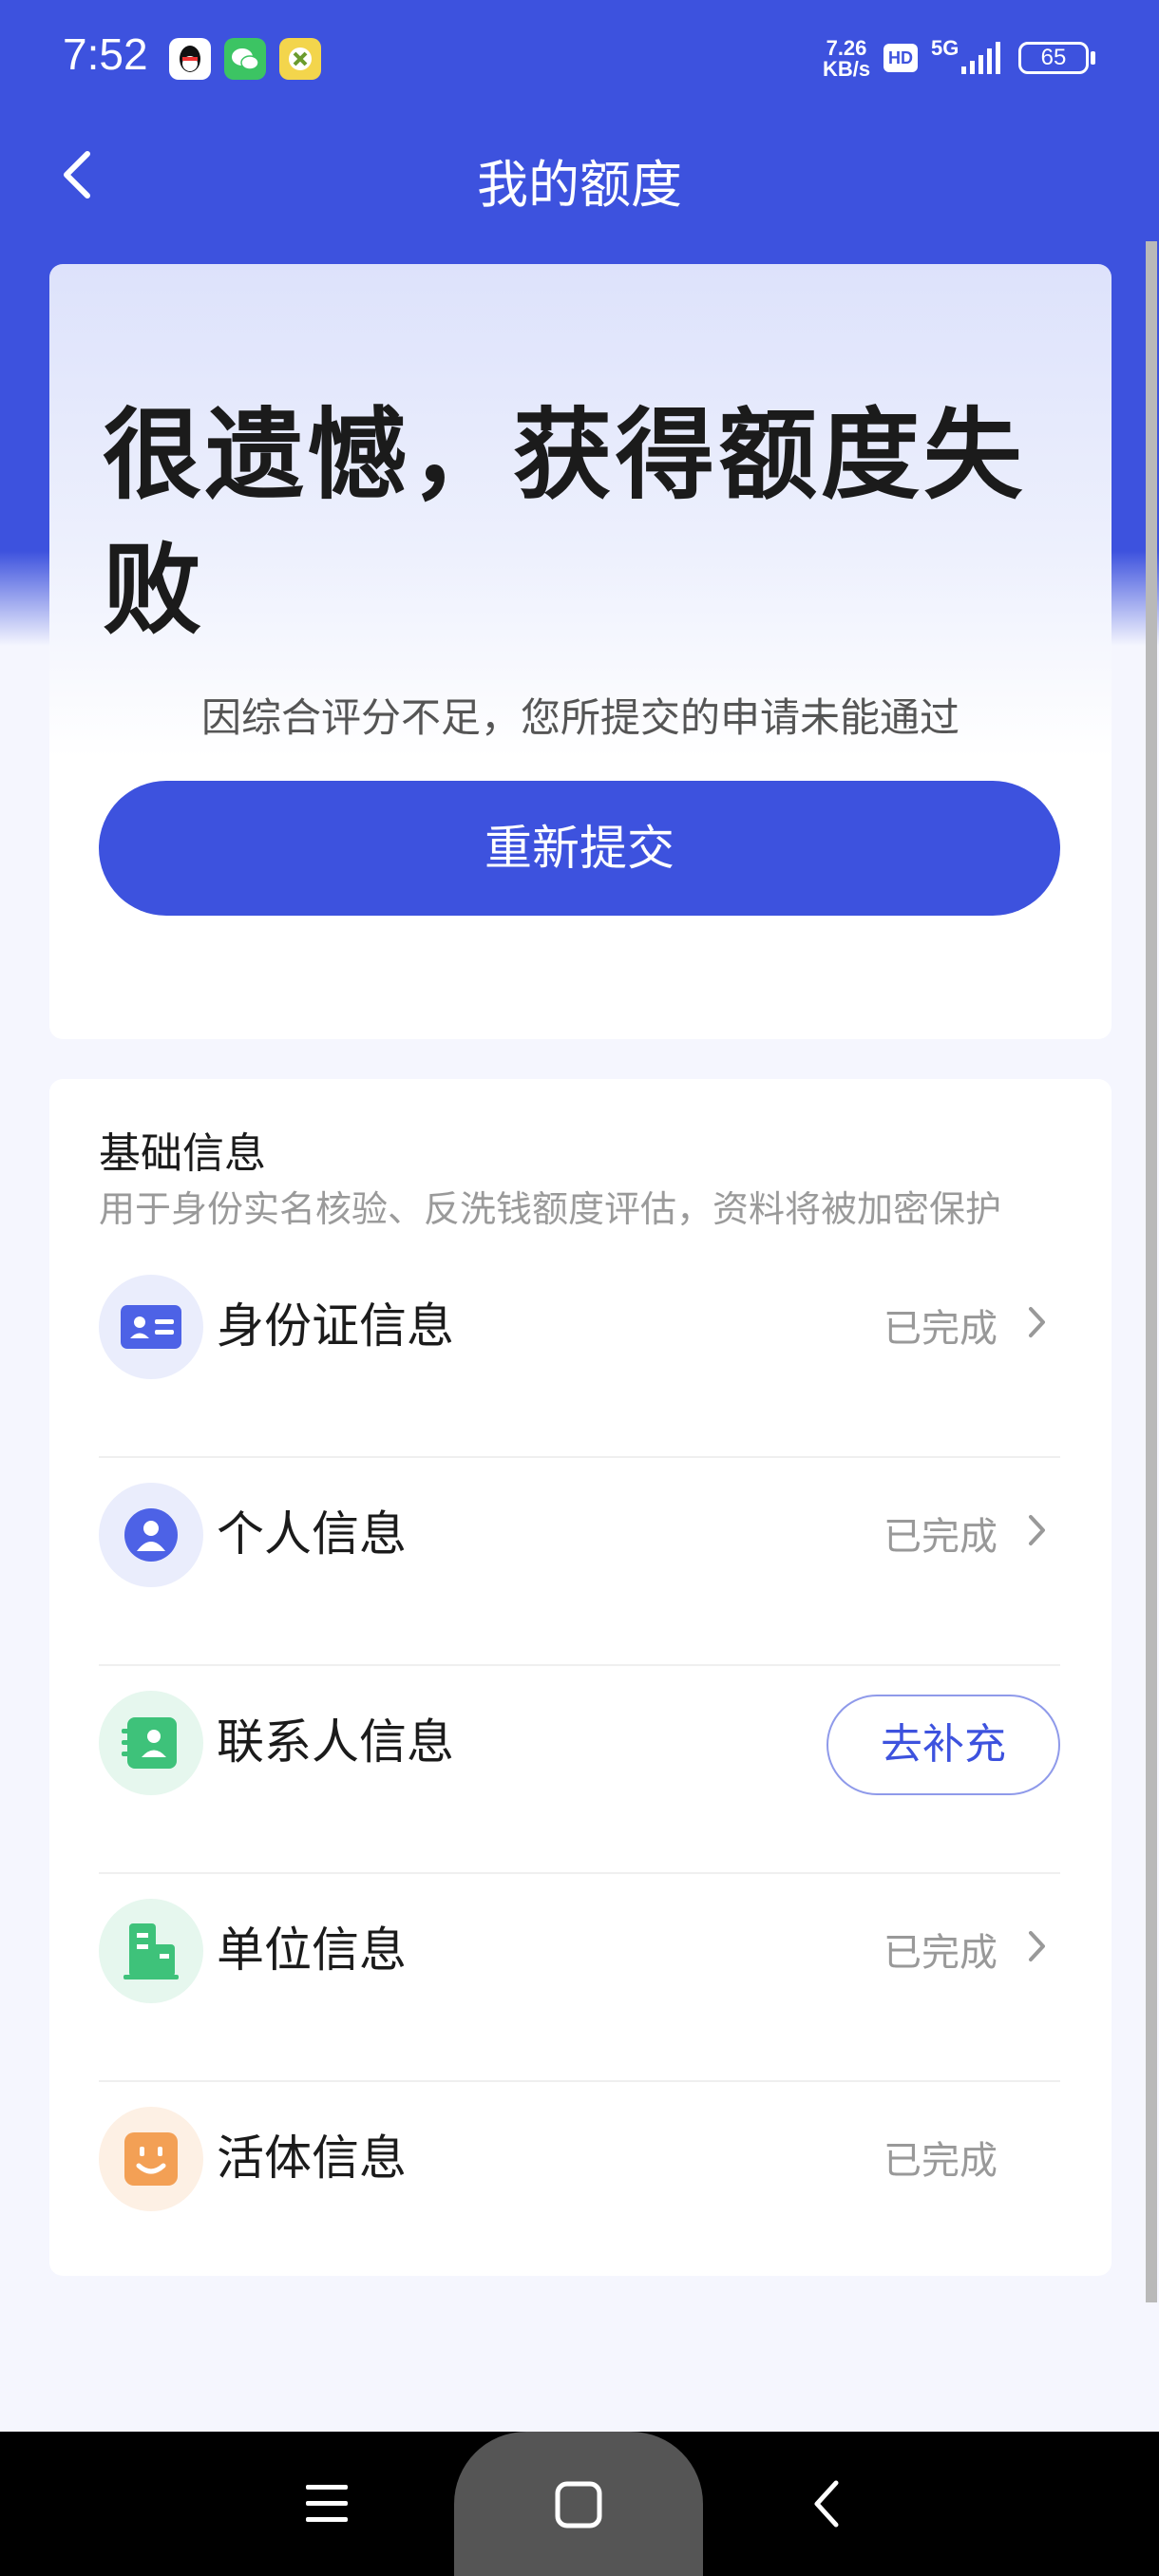  Describe the element at coordinates (151, 1743) in the screenshot. I see `contact-icon` at that location.